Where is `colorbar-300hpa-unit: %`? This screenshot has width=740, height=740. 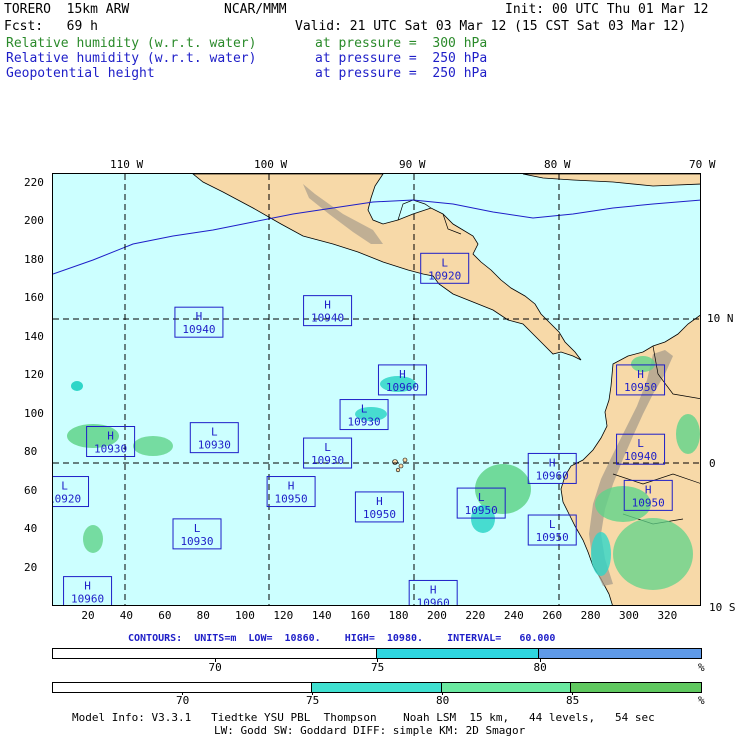 colorbar-300hpa-unit: % is located at coordinates (701, 700).